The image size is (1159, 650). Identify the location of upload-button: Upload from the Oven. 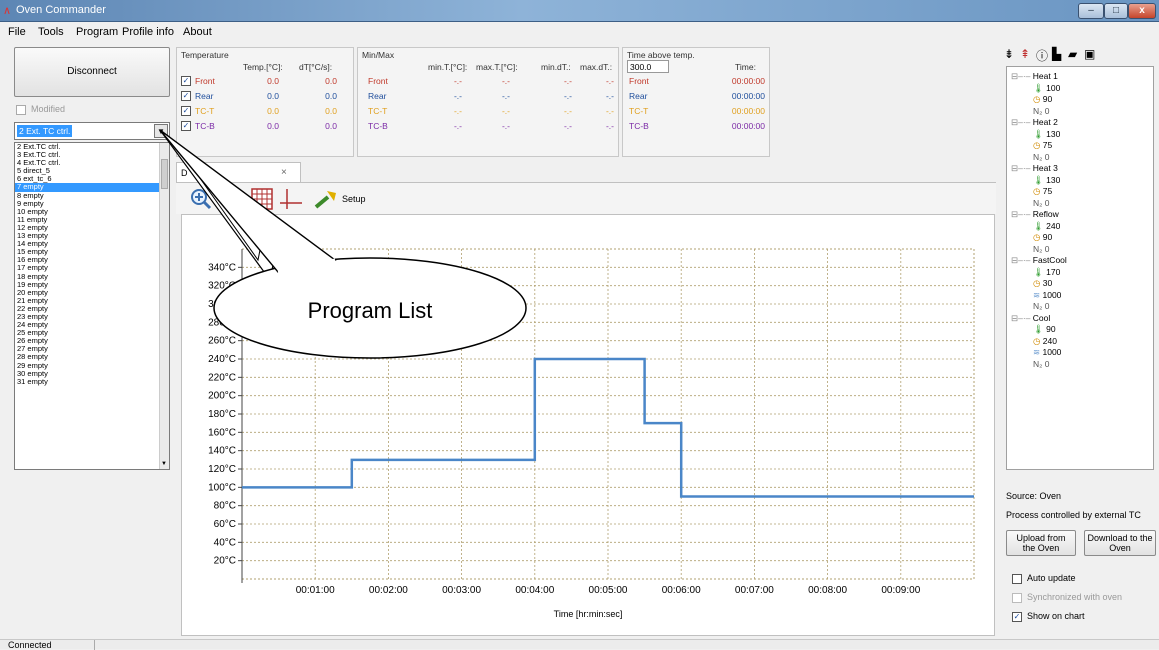
(1041, 543).